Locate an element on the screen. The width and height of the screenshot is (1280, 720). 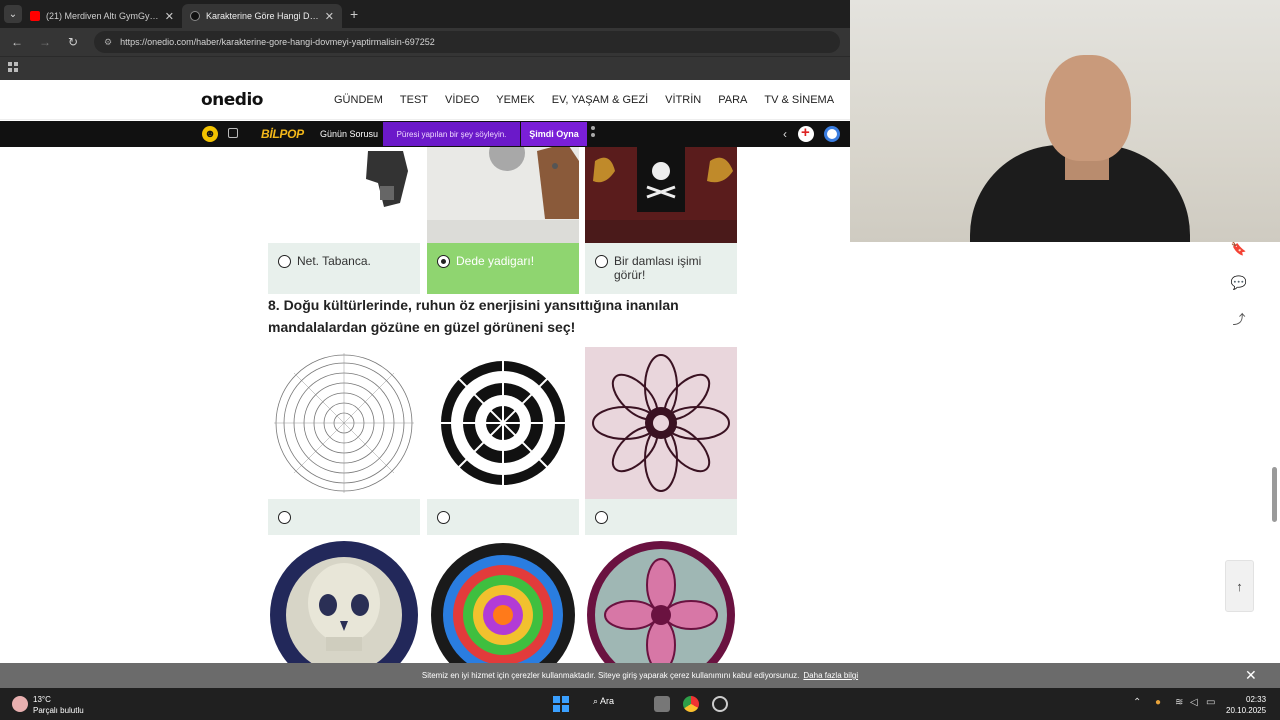
tab-search-icon: ⌄ is located at coordinates (13, 14).